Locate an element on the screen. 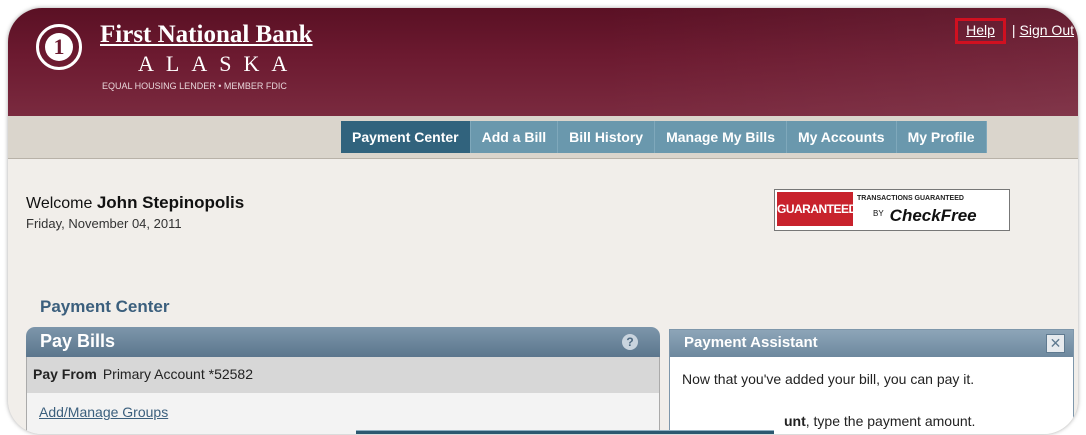 The width and height of the screenshot is (1086, 435). checkfree-brand: BY CheckFree is located at coordinates (925, 216).